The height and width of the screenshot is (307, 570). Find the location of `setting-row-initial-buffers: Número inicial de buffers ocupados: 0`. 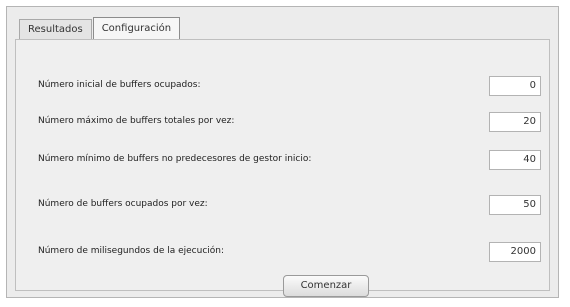

setting-row-initial-buffers: Número inicial de buffers ocupados: 0 is located at coordinates (282, 87).